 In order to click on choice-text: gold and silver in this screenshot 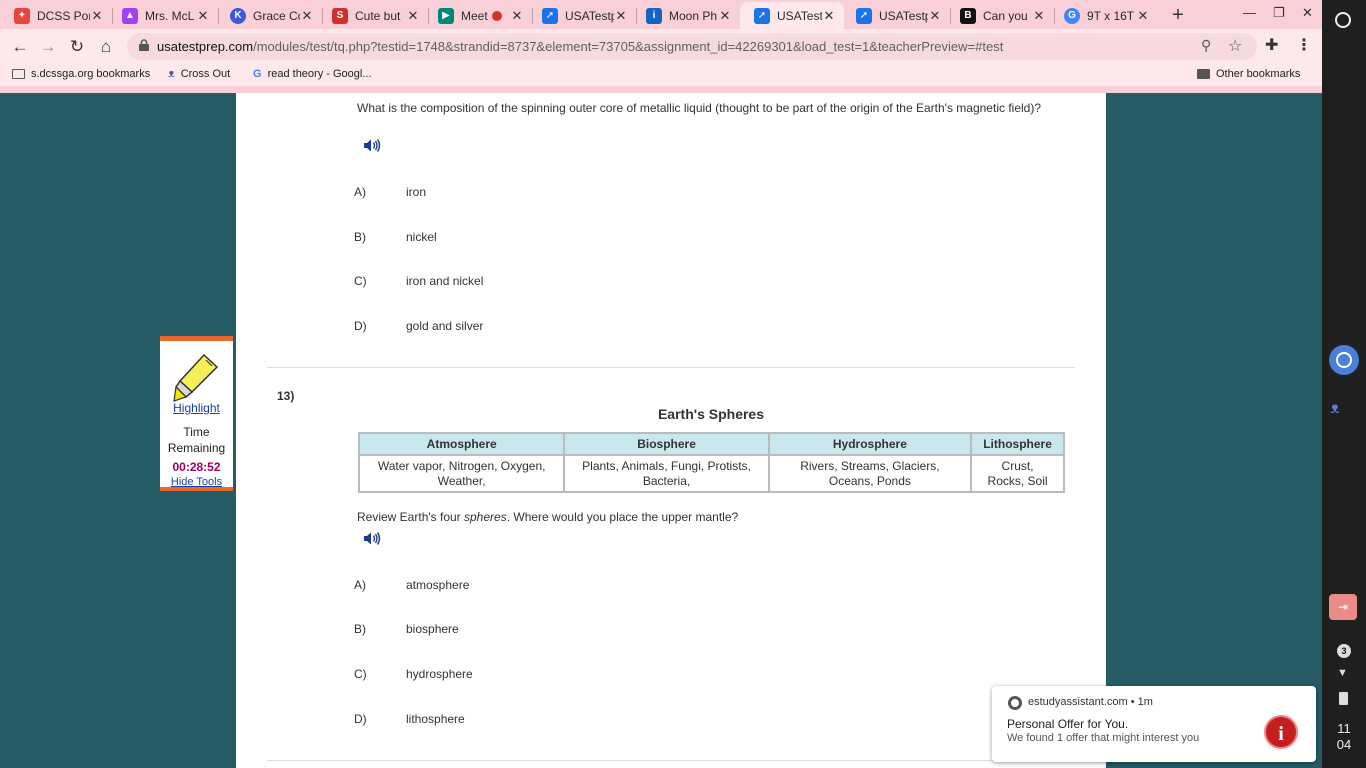, I will do `click(445, 326)`.